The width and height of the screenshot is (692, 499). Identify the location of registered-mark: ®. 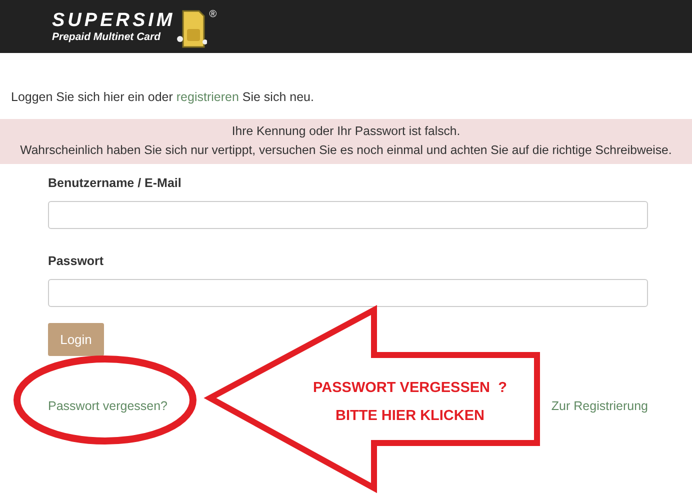
(213, 14).